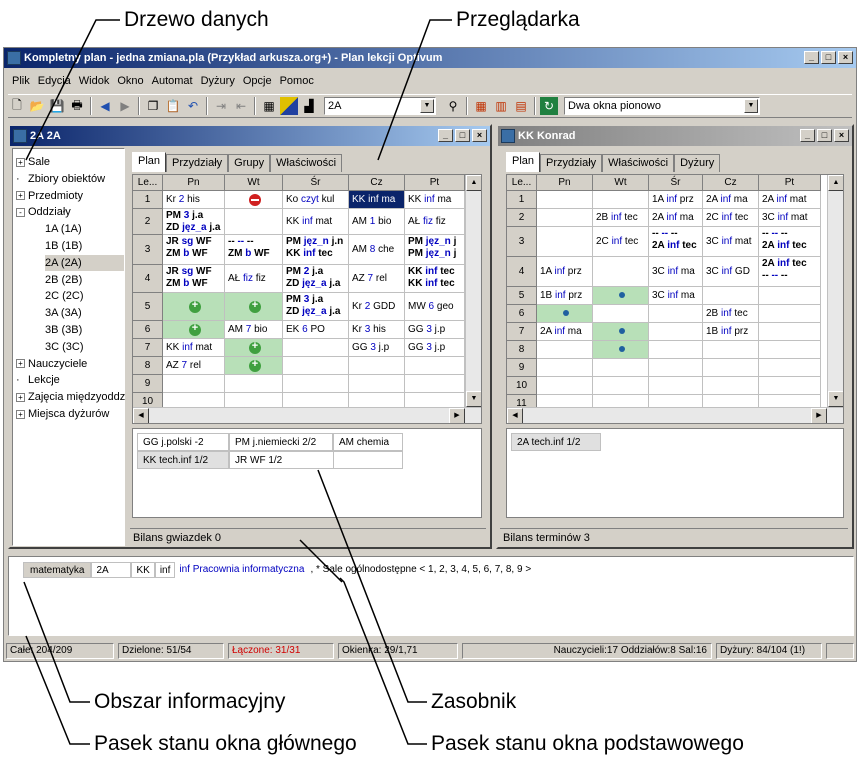  Describe the element at coordinates (49, 196) in the screenshot. I see `tree-item: + Przedmioty` at that location.